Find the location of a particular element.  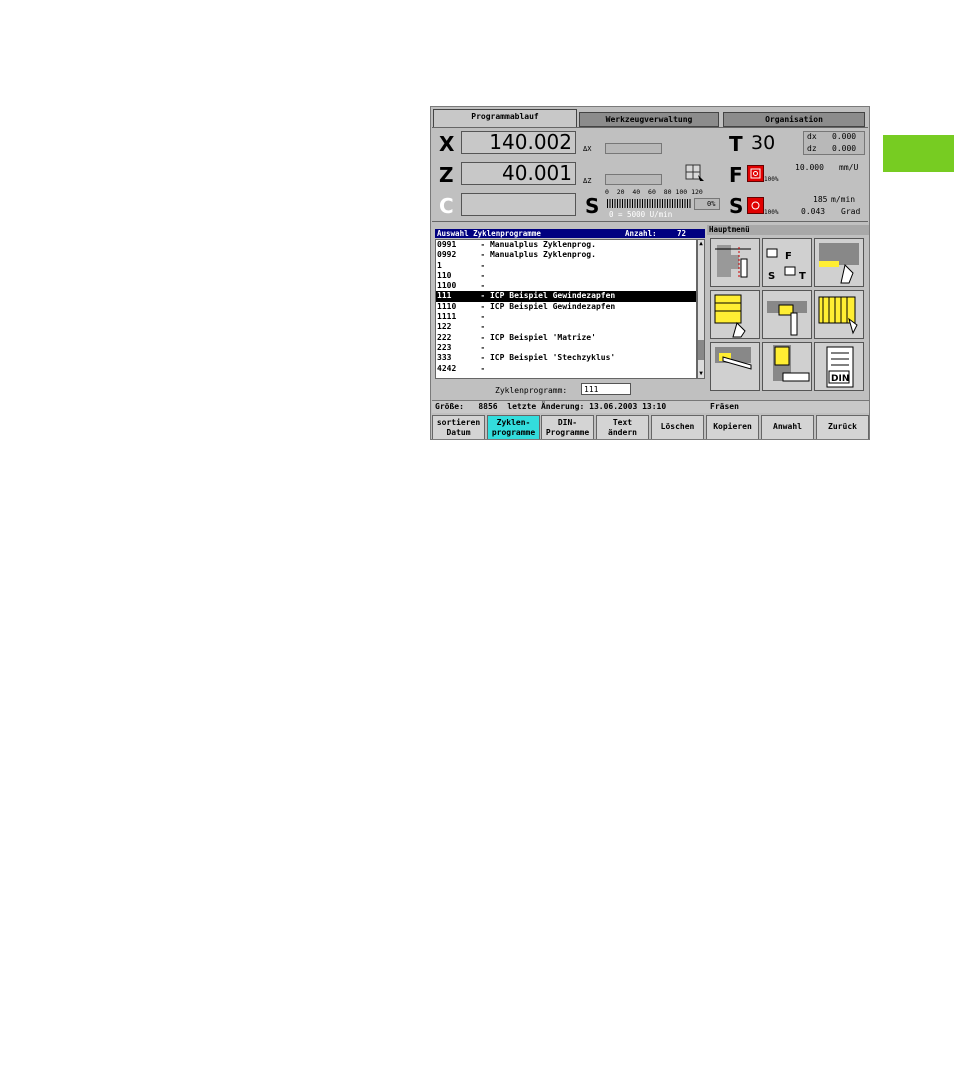

scroll-down-icon: ▼ is located at coordinates (701, 374).